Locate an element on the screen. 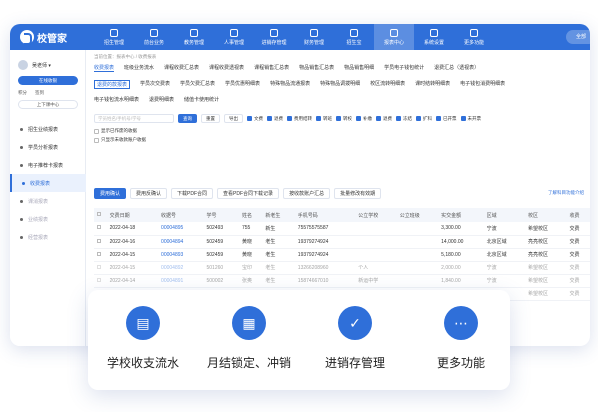  nav-item-8: 系统设置 is located at coordinates (434, 37).